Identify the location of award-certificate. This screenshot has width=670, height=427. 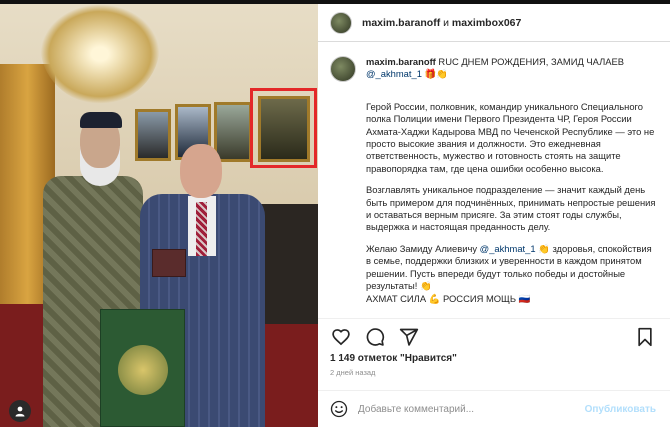
(169, 263).